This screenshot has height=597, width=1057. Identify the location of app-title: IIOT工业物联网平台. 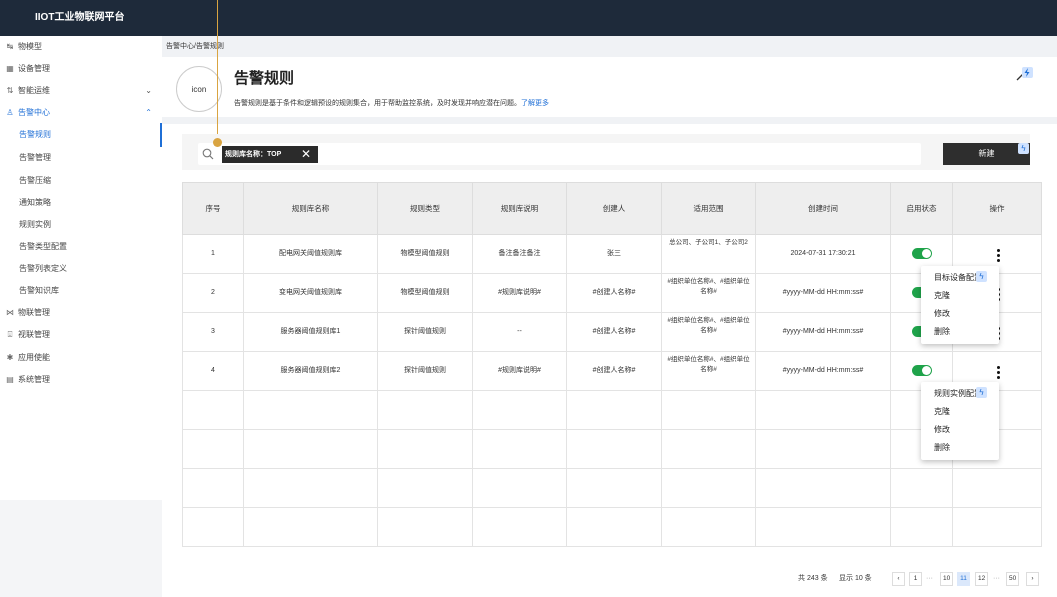
(80, 17).